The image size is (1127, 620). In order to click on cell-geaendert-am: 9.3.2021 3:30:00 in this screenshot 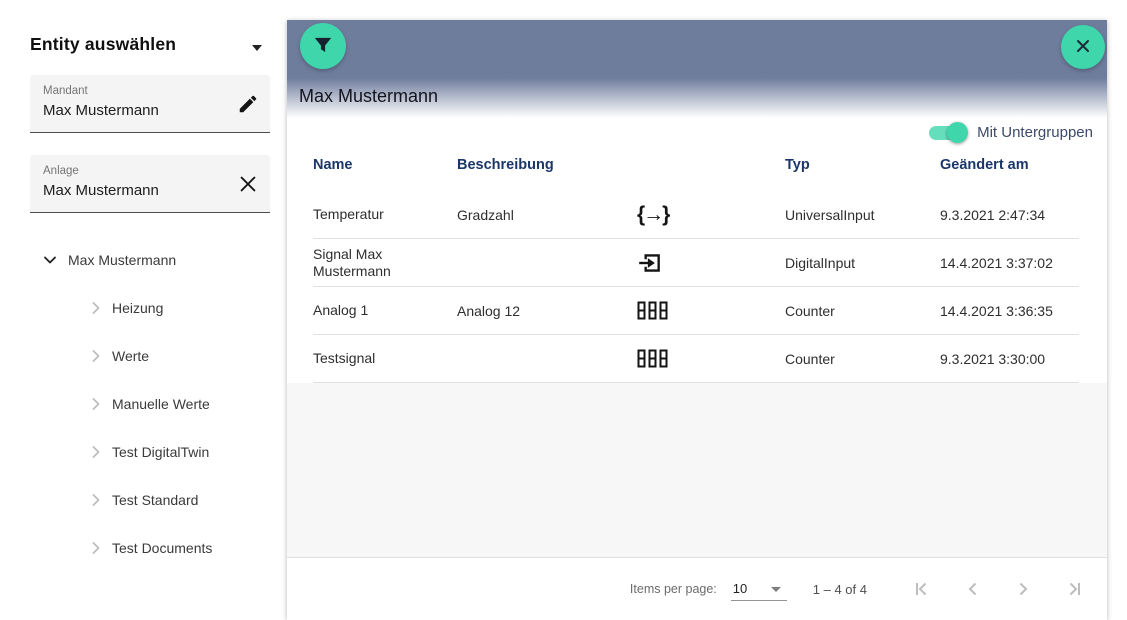, I will do `click(993, 358)`.